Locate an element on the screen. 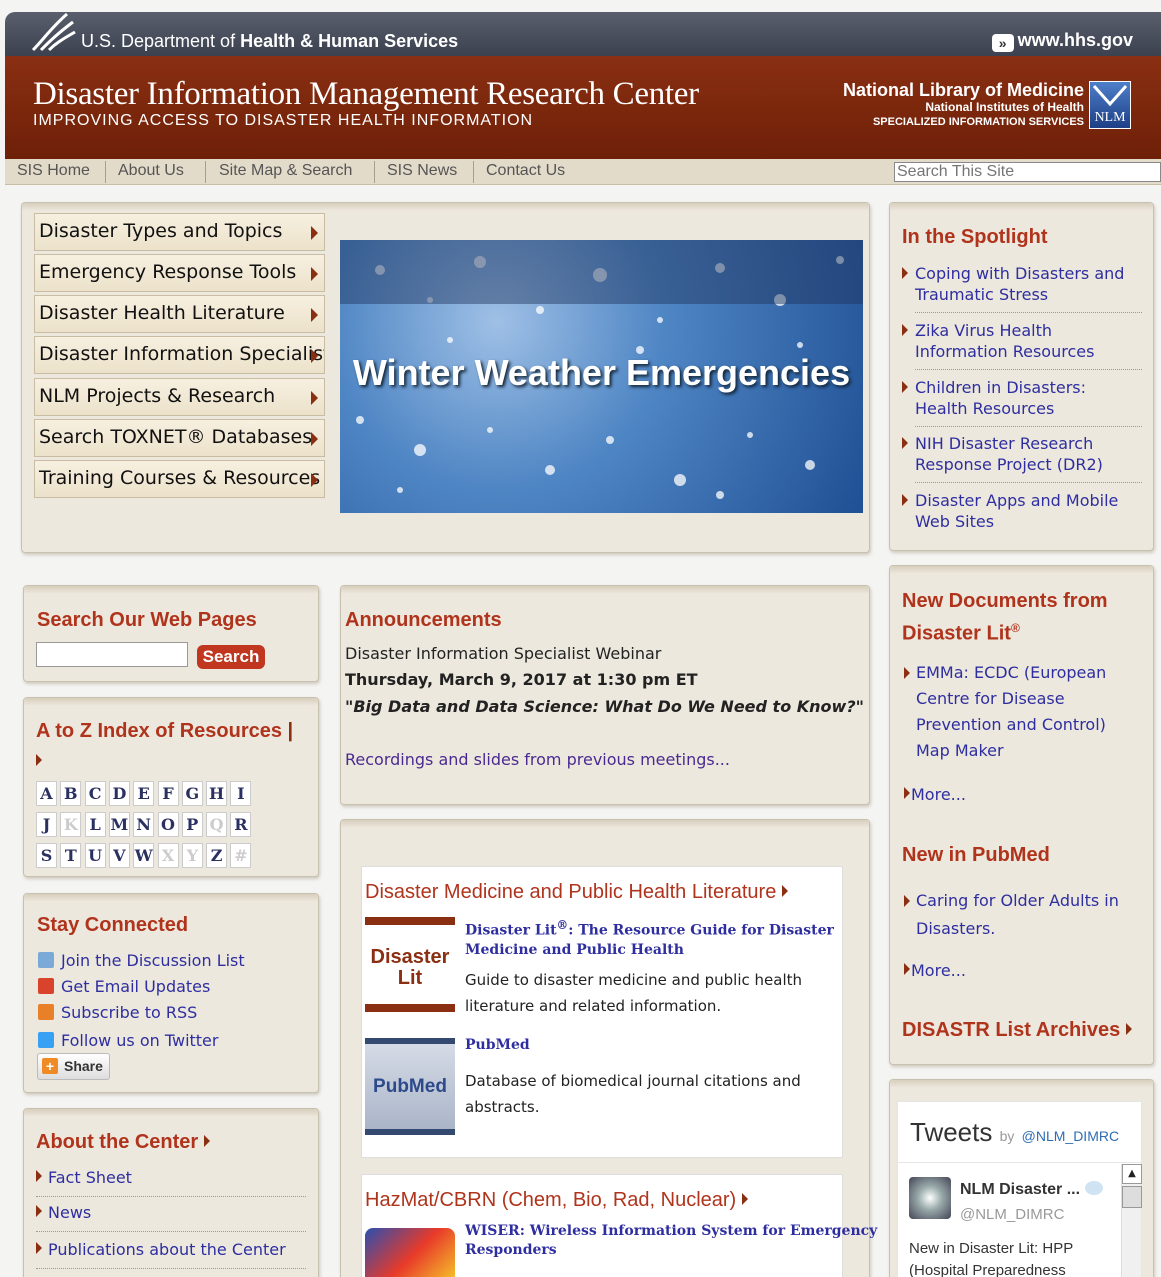 The height and width of the screenshot is (1277, 1161). az-letter-i: I is located at coordinates (241, 793).